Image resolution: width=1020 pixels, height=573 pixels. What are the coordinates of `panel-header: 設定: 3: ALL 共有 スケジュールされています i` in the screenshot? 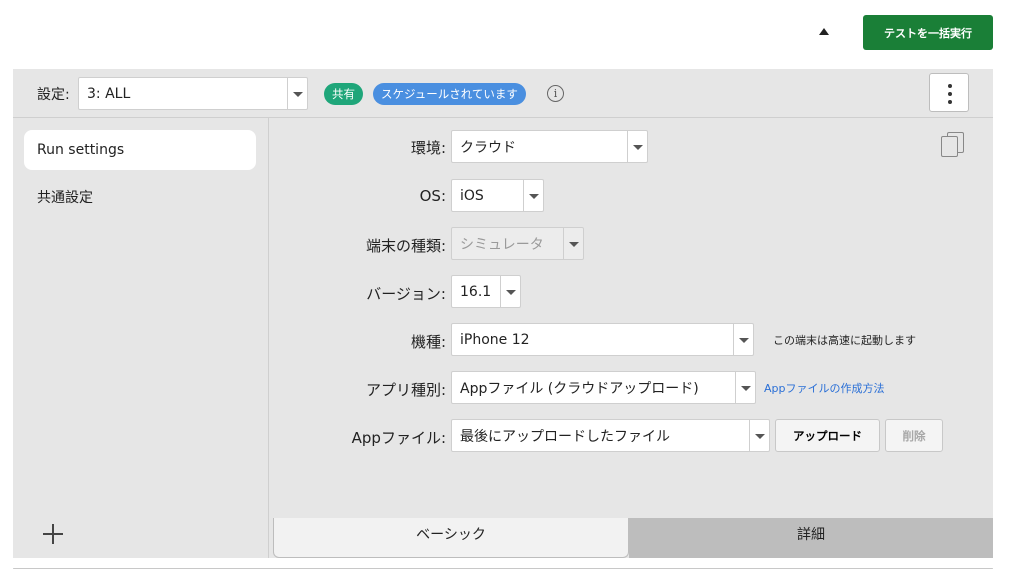 It's located at (503, 93).